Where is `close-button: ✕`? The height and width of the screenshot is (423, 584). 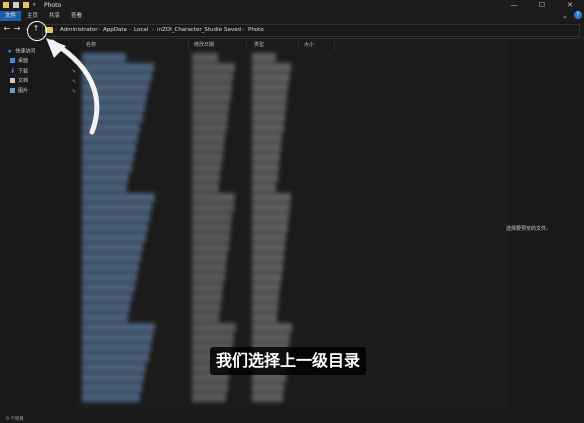
close-button: ✕ is located at coordinates (570, 5).